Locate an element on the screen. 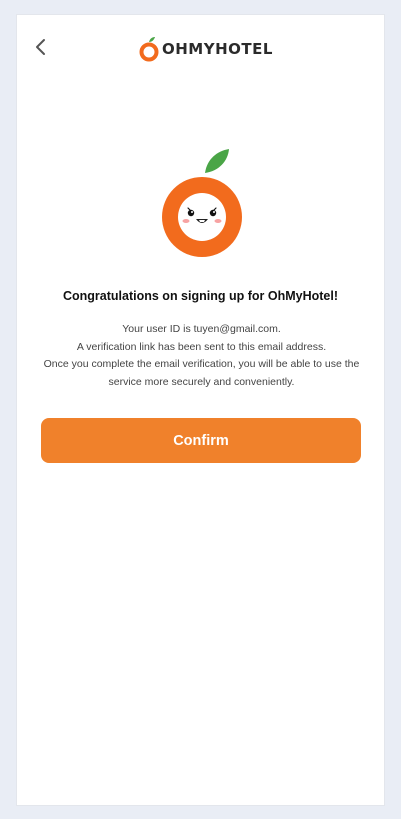 The height and width of the screenshot is (819, 401). message-line: Your user ID is tuyen@gmail.com. is located at coordinates (201, 329).